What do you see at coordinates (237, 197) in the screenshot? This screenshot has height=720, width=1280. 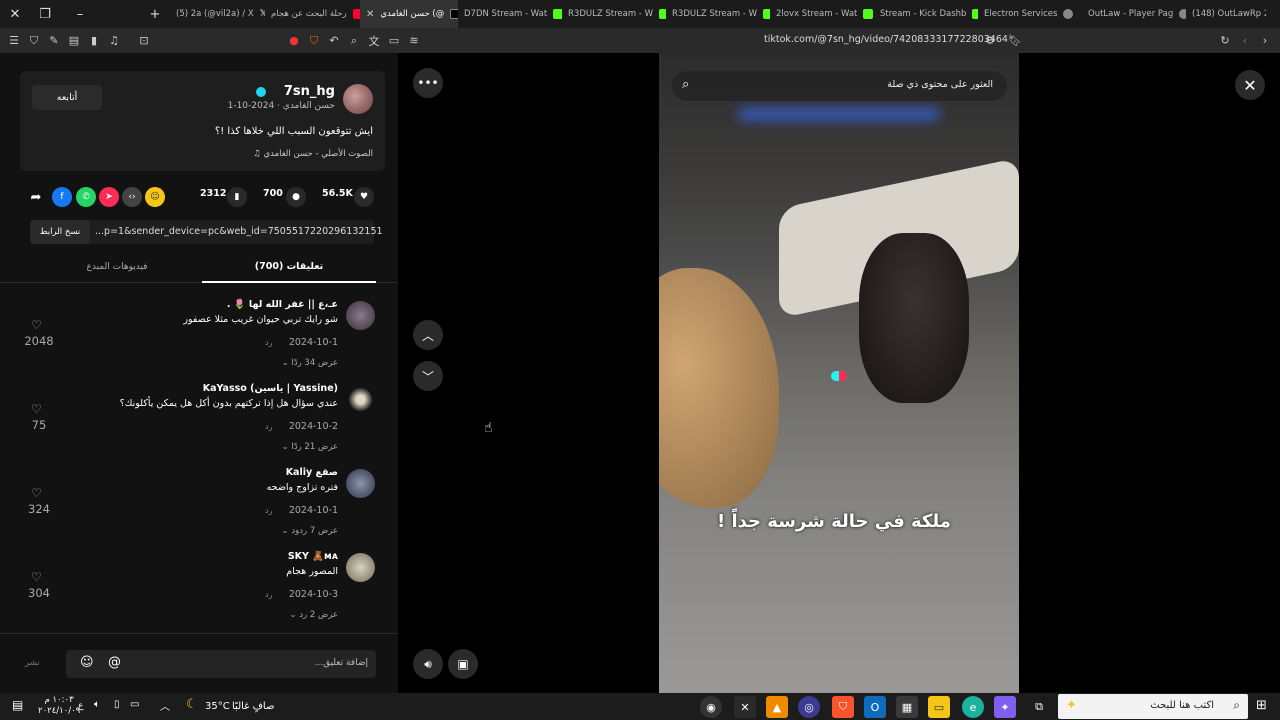 I see `bookmark-icon: ▮` at bounding box center [237, 197].